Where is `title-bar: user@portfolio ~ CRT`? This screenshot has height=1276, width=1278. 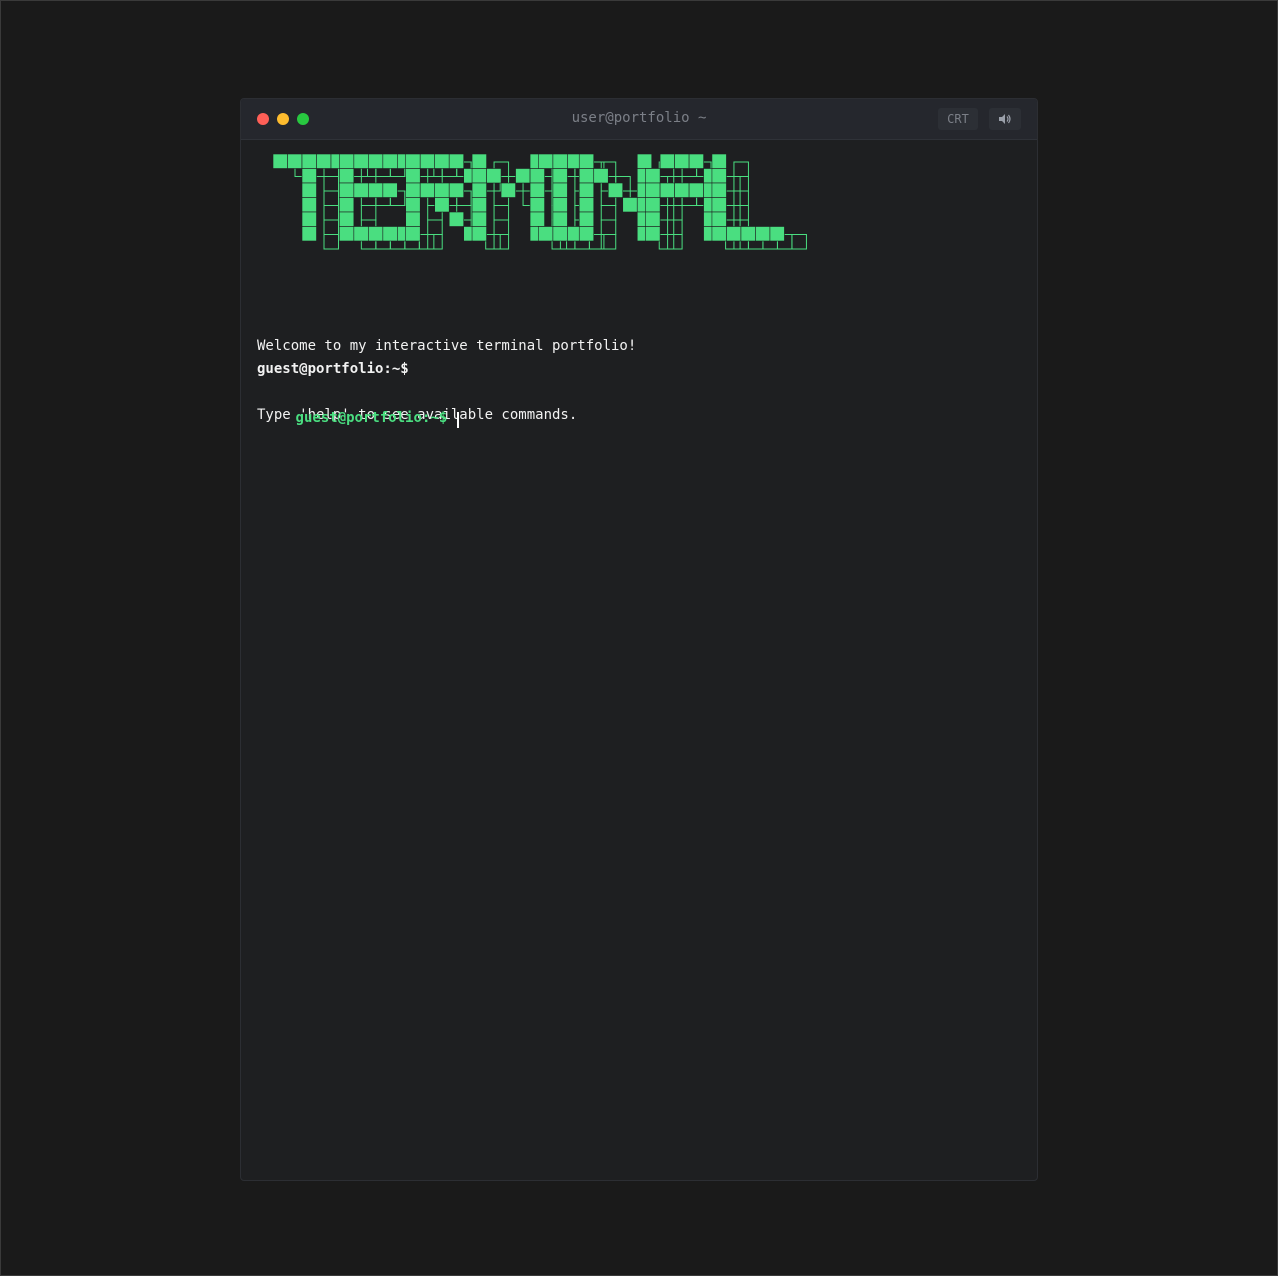 title-bar: user@portfolio ~ CRT is located at coordinates (639, 119).